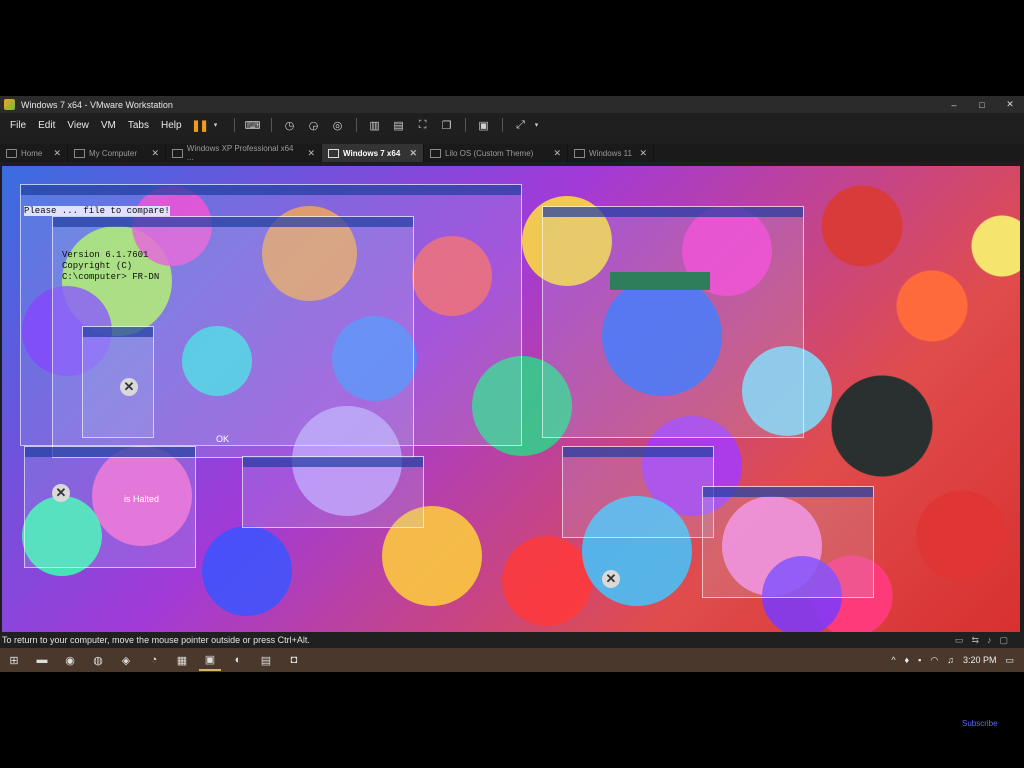 The image size is (1024, 768). I want to click on error-x-icon: ✕, so click(611, 579).